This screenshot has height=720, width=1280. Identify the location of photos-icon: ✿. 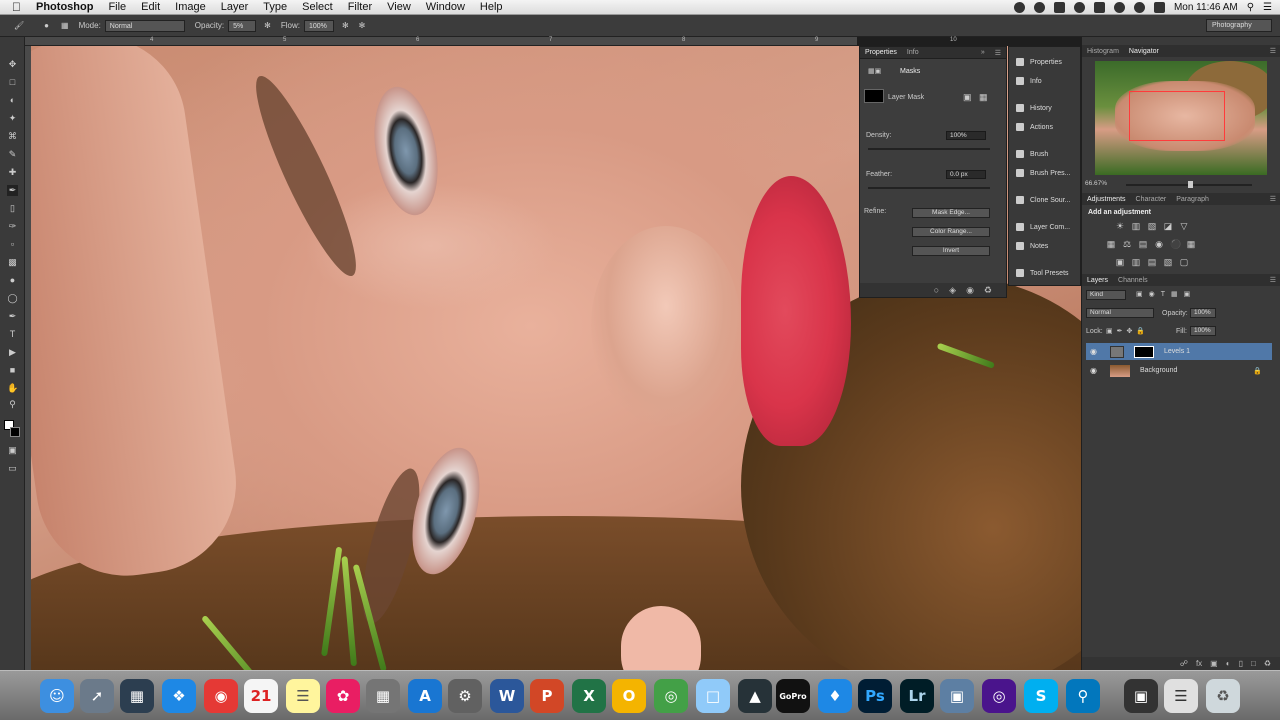
(343, 696).